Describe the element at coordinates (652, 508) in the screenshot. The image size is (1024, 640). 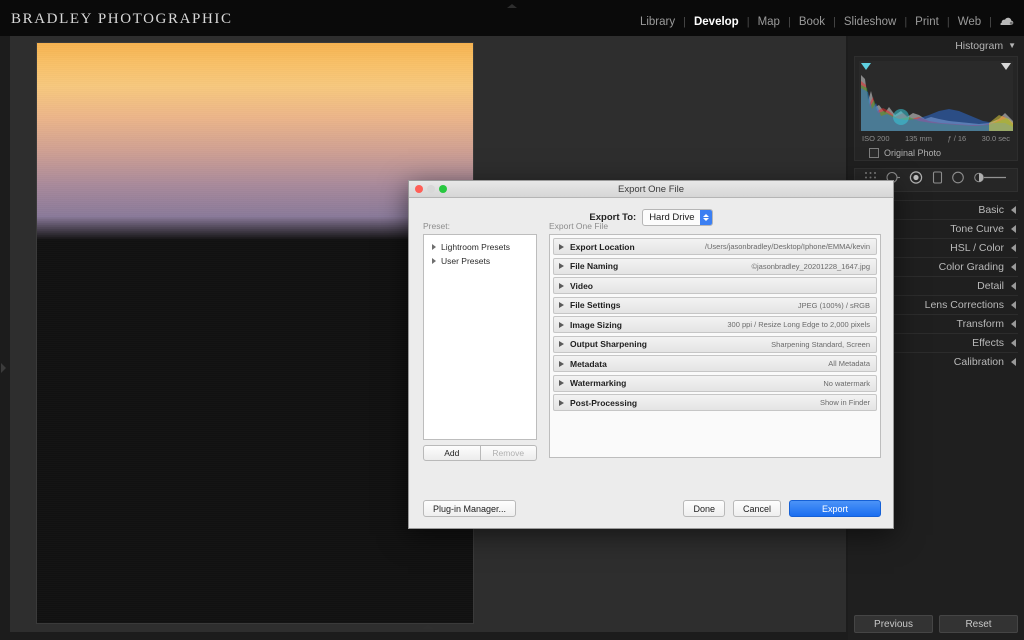
I see `dialog-footer: Plug-in Manager... Done Cancel Export` at that location.